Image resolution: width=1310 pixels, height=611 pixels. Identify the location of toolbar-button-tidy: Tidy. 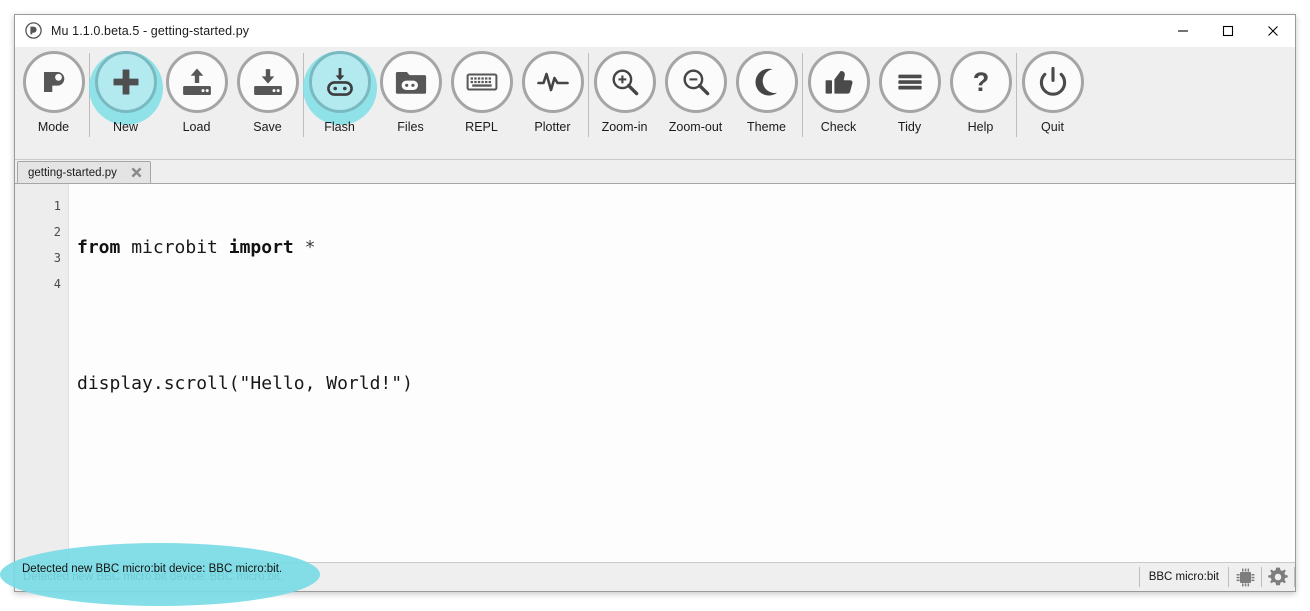
(909, 90).